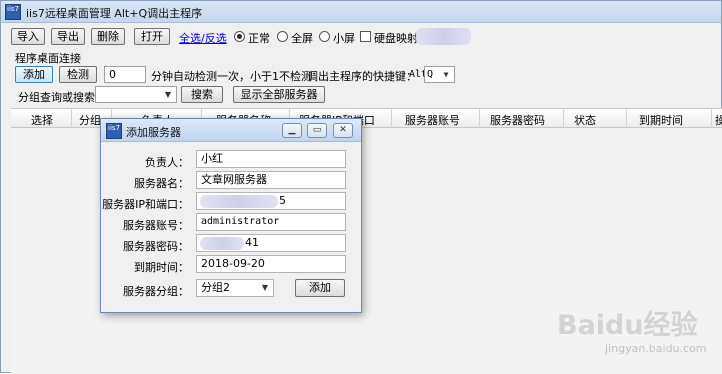  Describe the element at coordinates (656, 348) in the screenshot. I see `baidu-watermark-url: jingyan.baidu.com` at that location.